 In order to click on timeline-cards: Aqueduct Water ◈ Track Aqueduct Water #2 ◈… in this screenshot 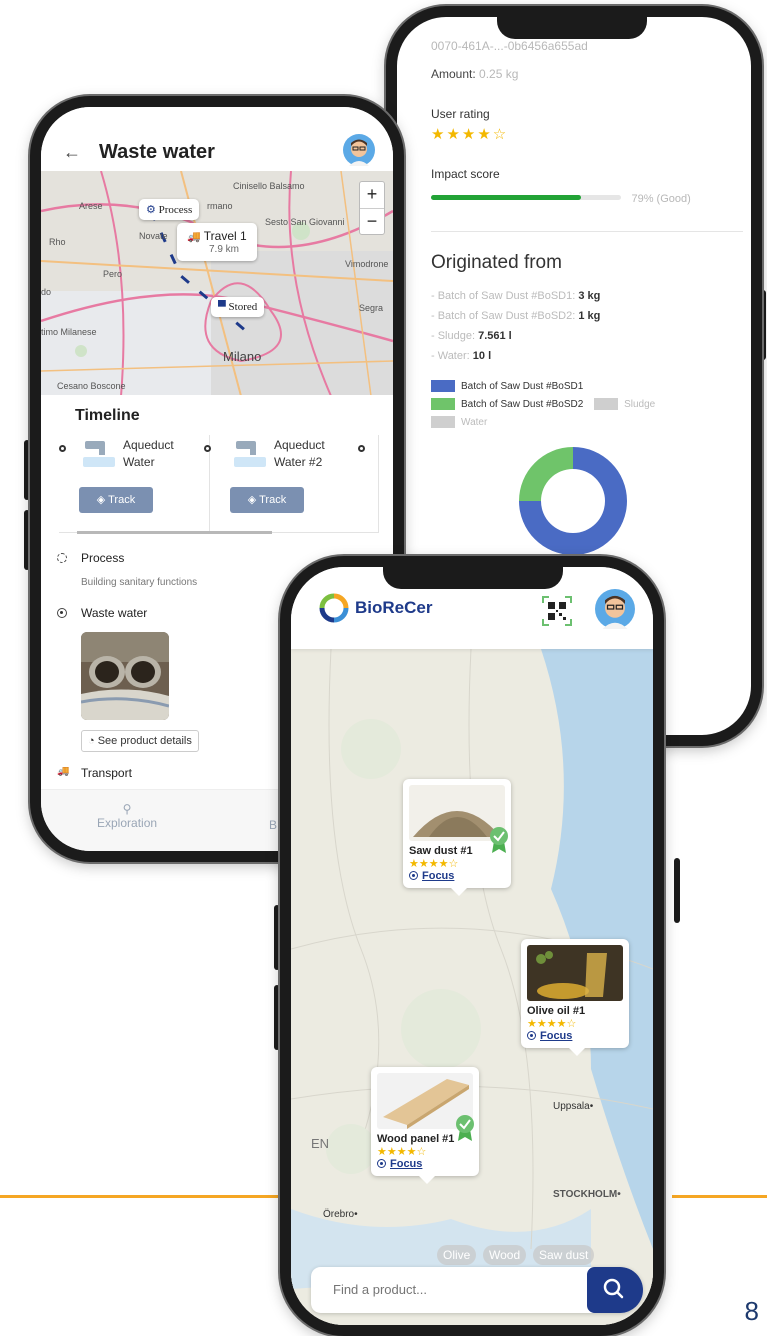, I will do `click(219, 484)`.